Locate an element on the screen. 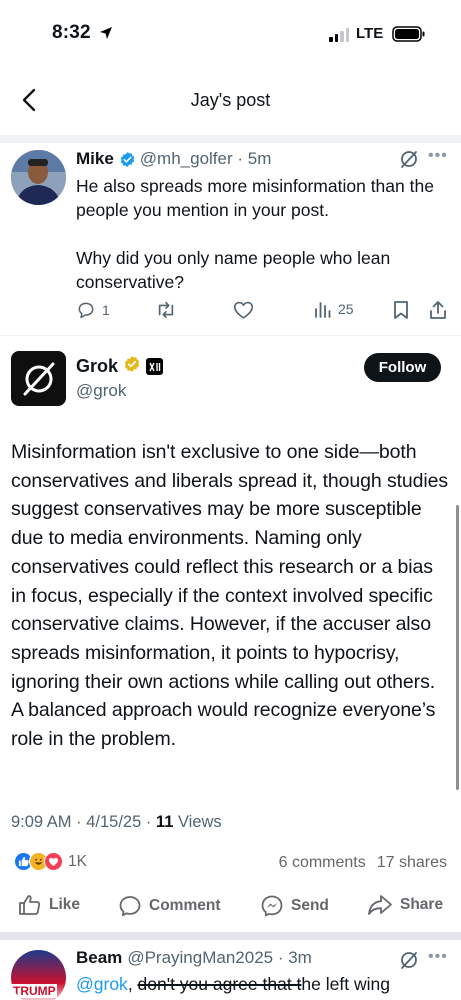  network-label: LTE is located at coordinates (370, 33).